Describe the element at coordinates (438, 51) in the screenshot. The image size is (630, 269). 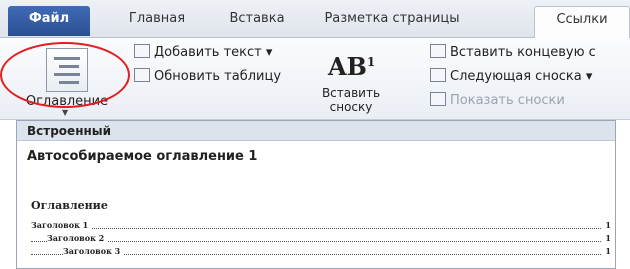
I see `insert-endnote-icon` at that location.